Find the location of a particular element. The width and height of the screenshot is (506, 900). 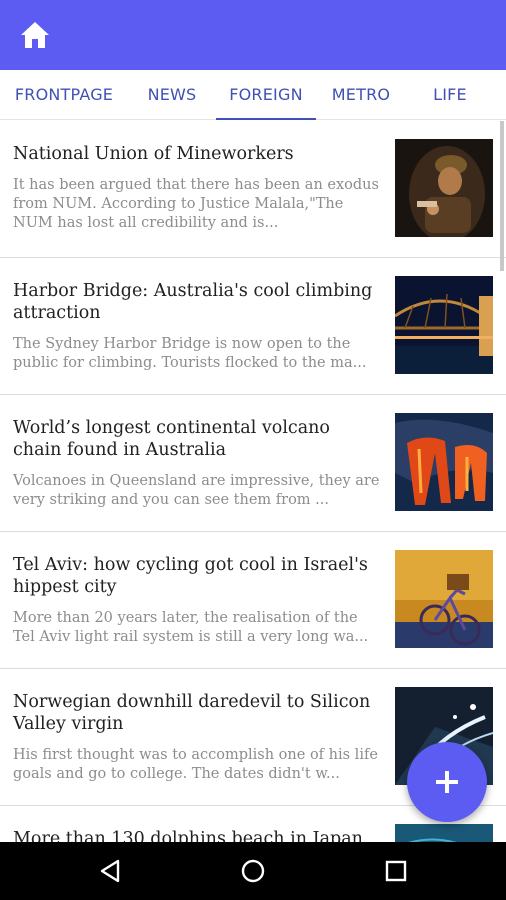

tab-frontpage: FRONTPAGE is located at coordinates (64, 95).